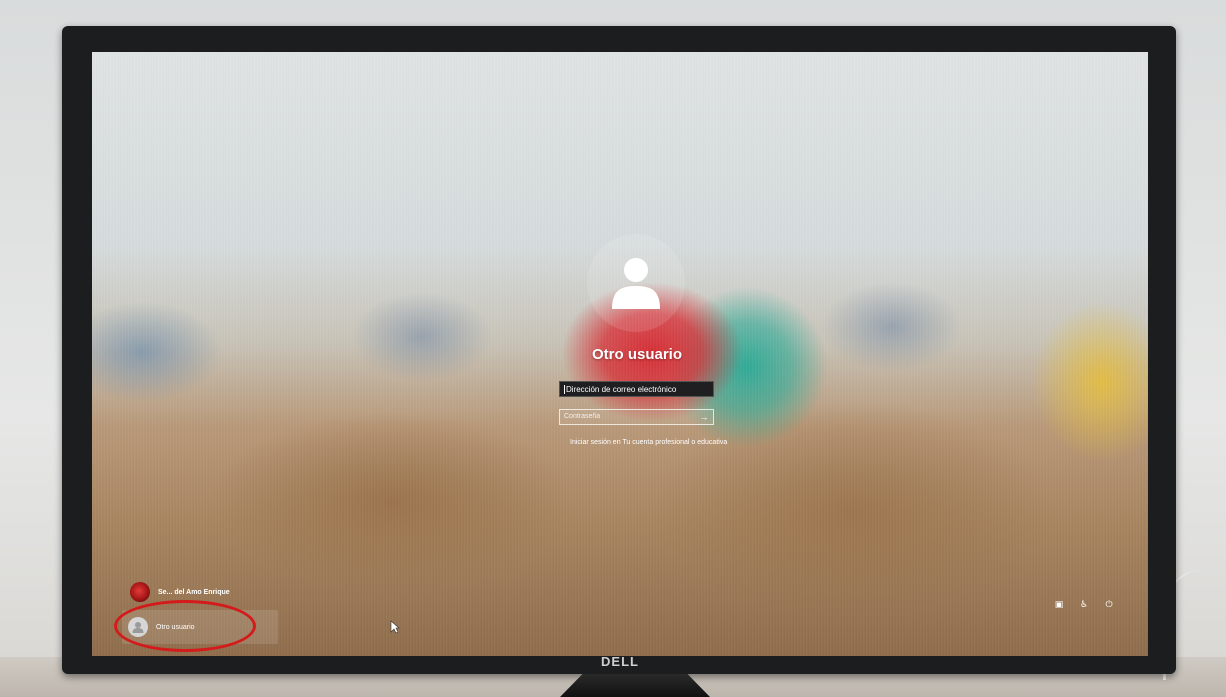  I want to click on email-field: Dirección de correo electrónico, so click(636, 389).